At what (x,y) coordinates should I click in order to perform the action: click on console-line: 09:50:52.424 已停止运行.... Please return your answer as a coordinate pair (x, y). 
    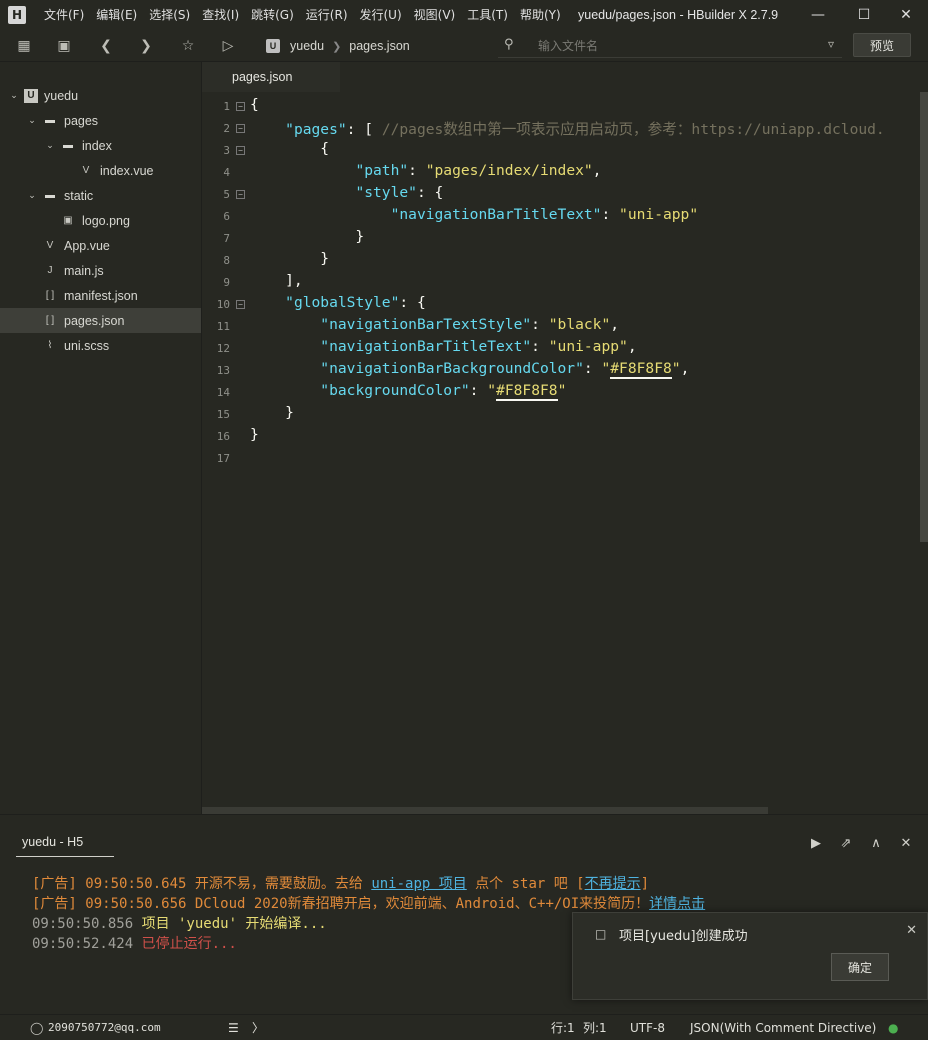
    Looking at the image, I should click on (134, 943).